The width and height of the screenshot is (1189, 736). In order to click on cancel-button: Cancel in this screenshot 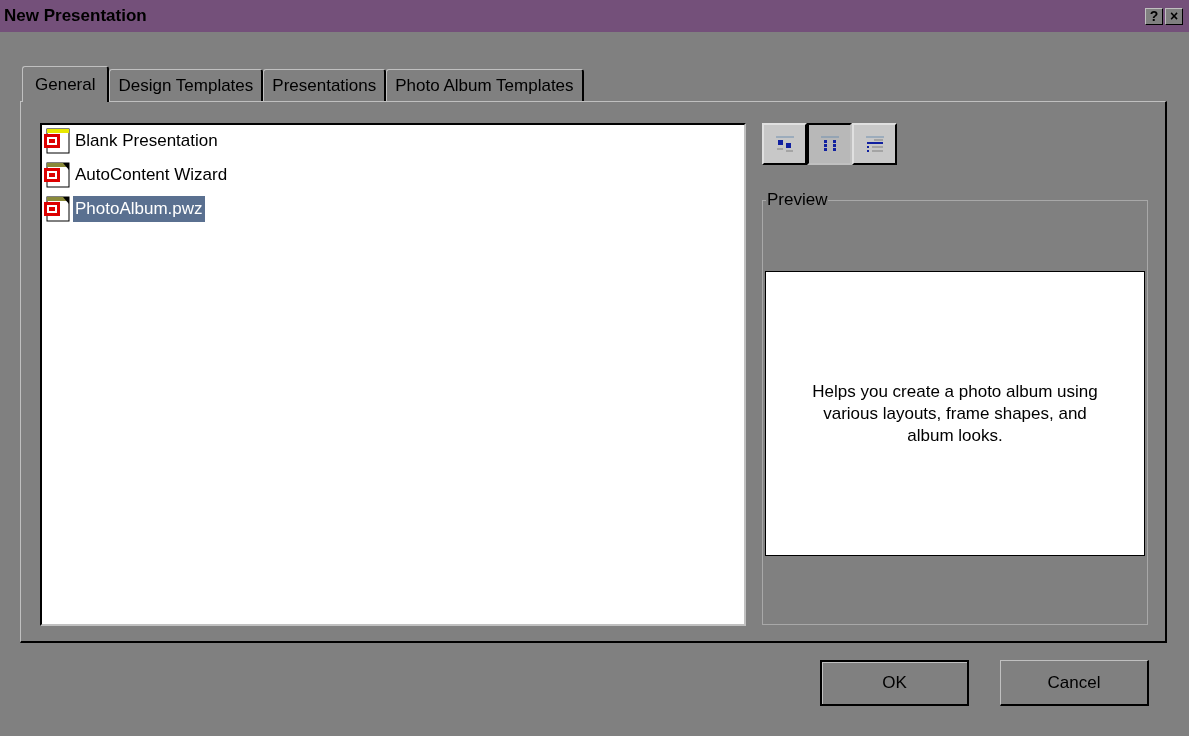, I will do `click(1074, 683)`.